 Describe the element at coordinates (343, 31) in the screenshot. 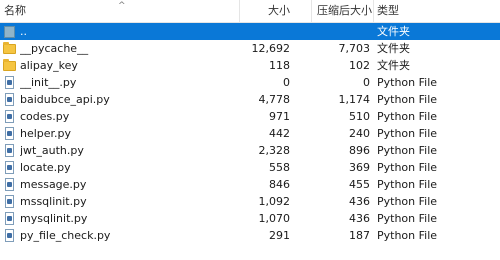

I see `compressed-size` at that location.